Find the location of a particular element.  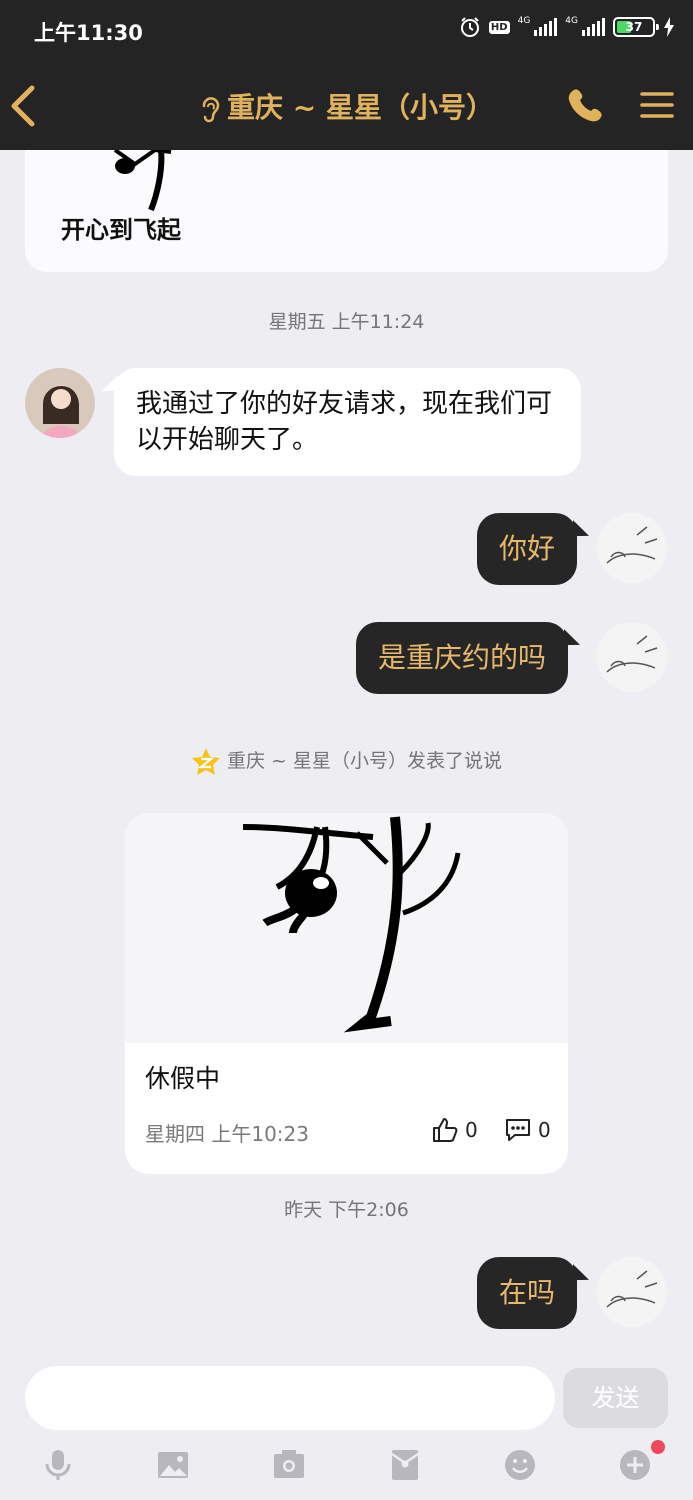

battery-level: 37 is located at coordinates (634, 27).